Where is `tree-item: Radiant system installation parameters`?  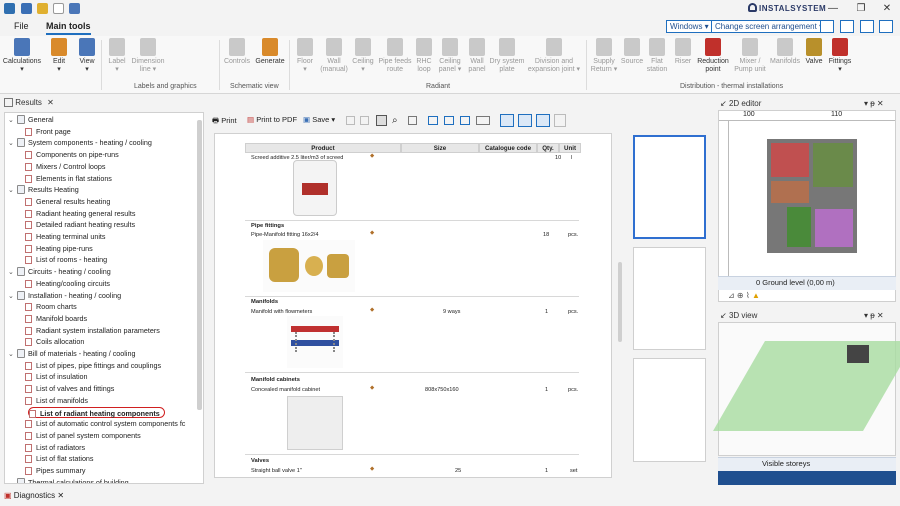
tree-item: Radiant system installation parameters is located at coordinates (92, 330).